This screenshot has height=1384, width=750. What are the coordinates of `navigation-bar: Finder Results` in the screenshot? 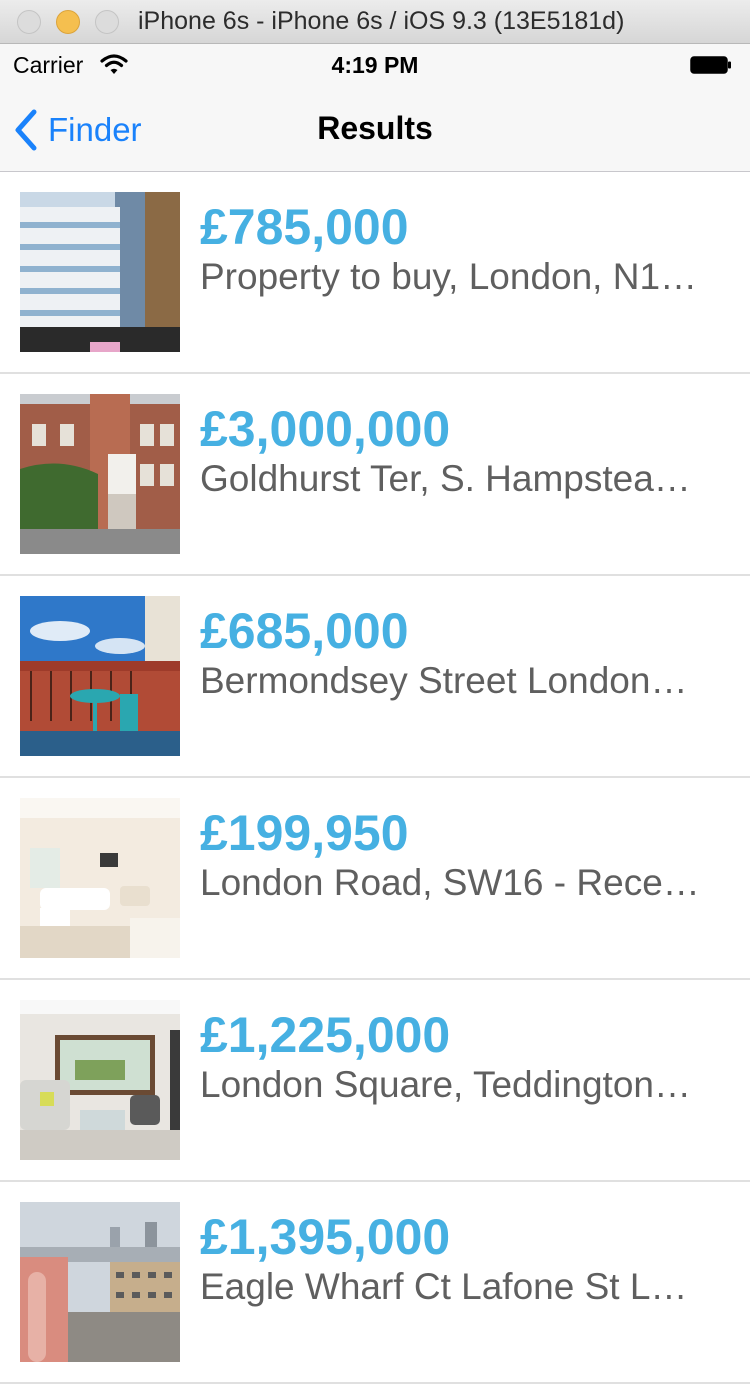 It's located at (375, 129).